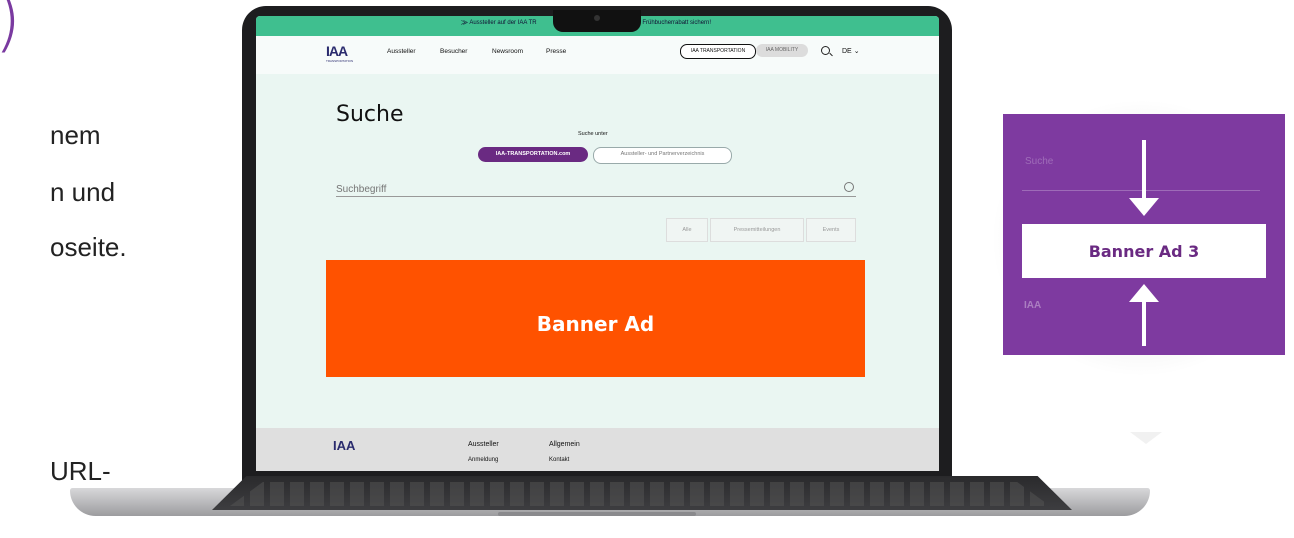 The height and width of the screenshot is (538, 1294). Describe the element at coordinates (556, 51) in the screenshot. I see `nav-item-presse: Presse` at that location.